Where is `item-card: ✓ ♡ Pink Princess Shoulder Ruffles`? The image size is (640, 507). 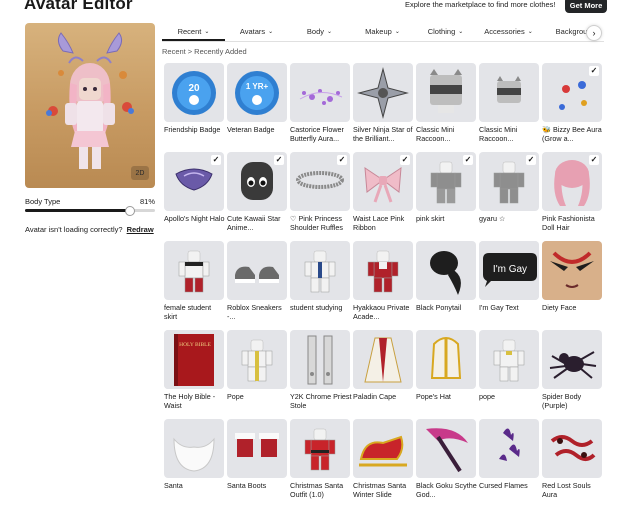
item-card: ✓ ♡ Pink Princess Shoulder Ruffles is located at coordinates (320, 192).